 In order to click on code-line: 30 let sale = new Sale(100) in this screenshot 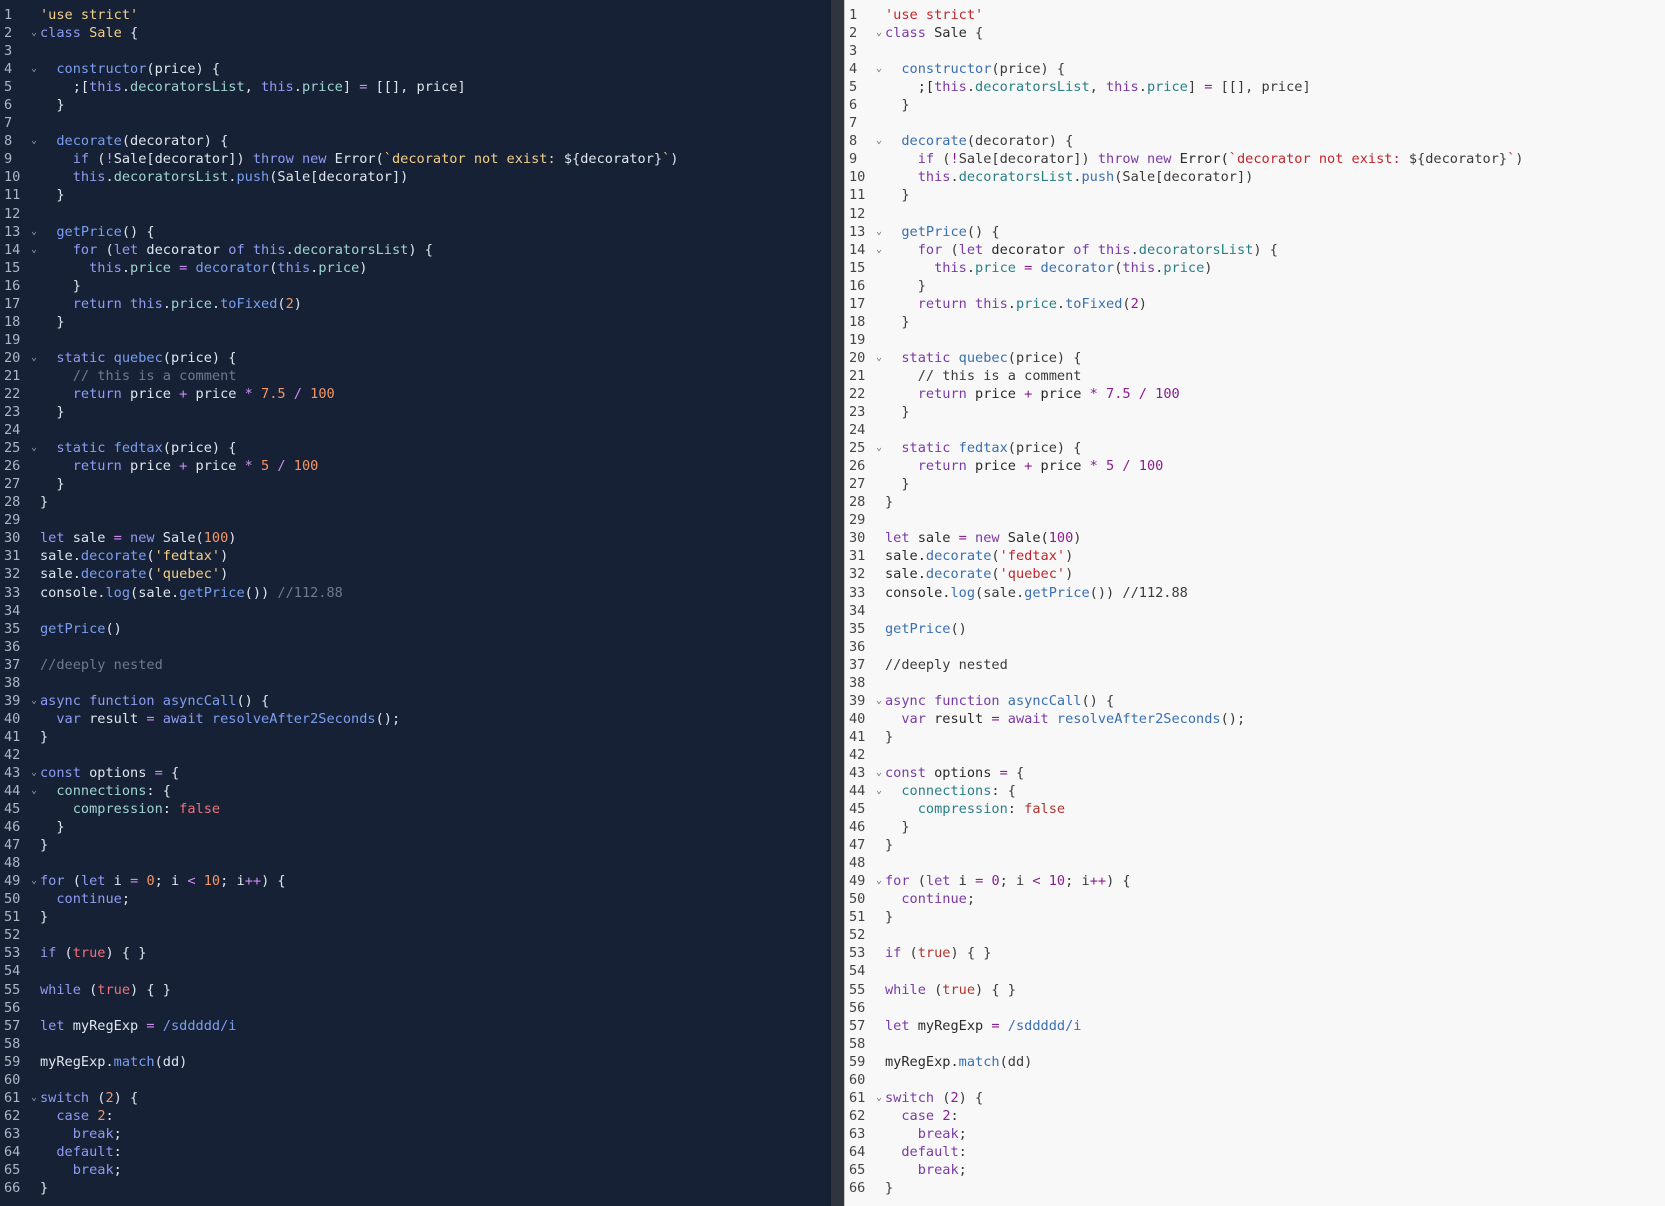, I will do `click(1255, 538)`.